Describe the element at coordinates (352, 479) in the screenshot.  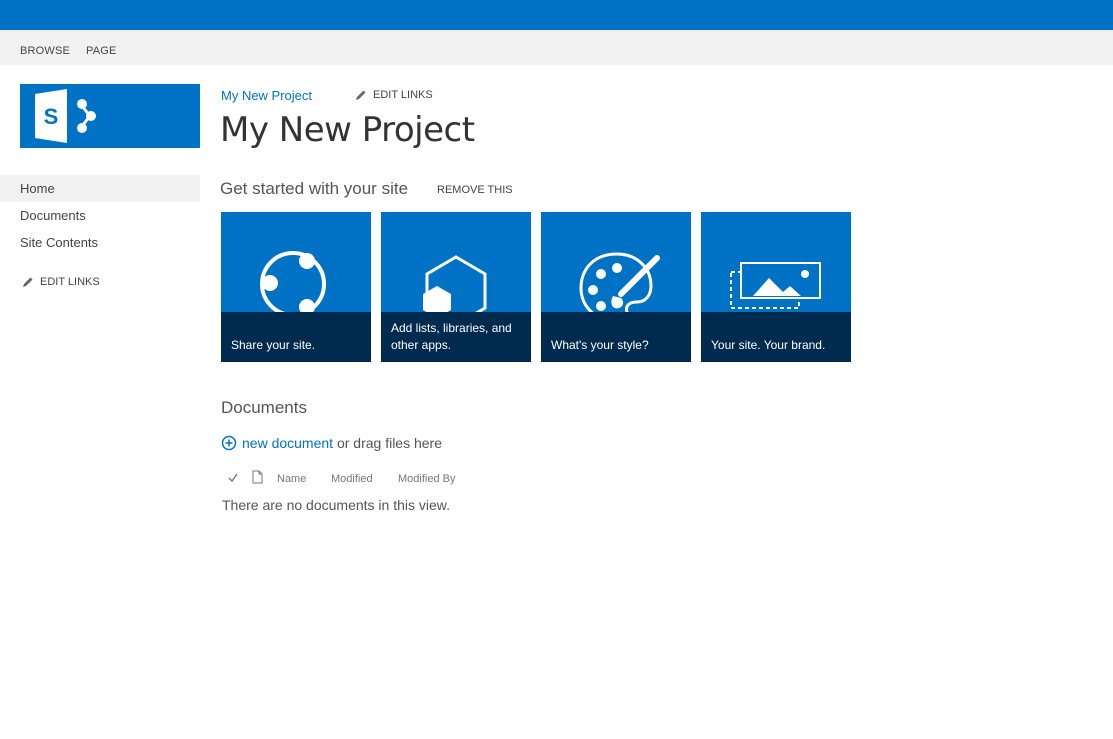
I see `column-modified: Modified` at that location.